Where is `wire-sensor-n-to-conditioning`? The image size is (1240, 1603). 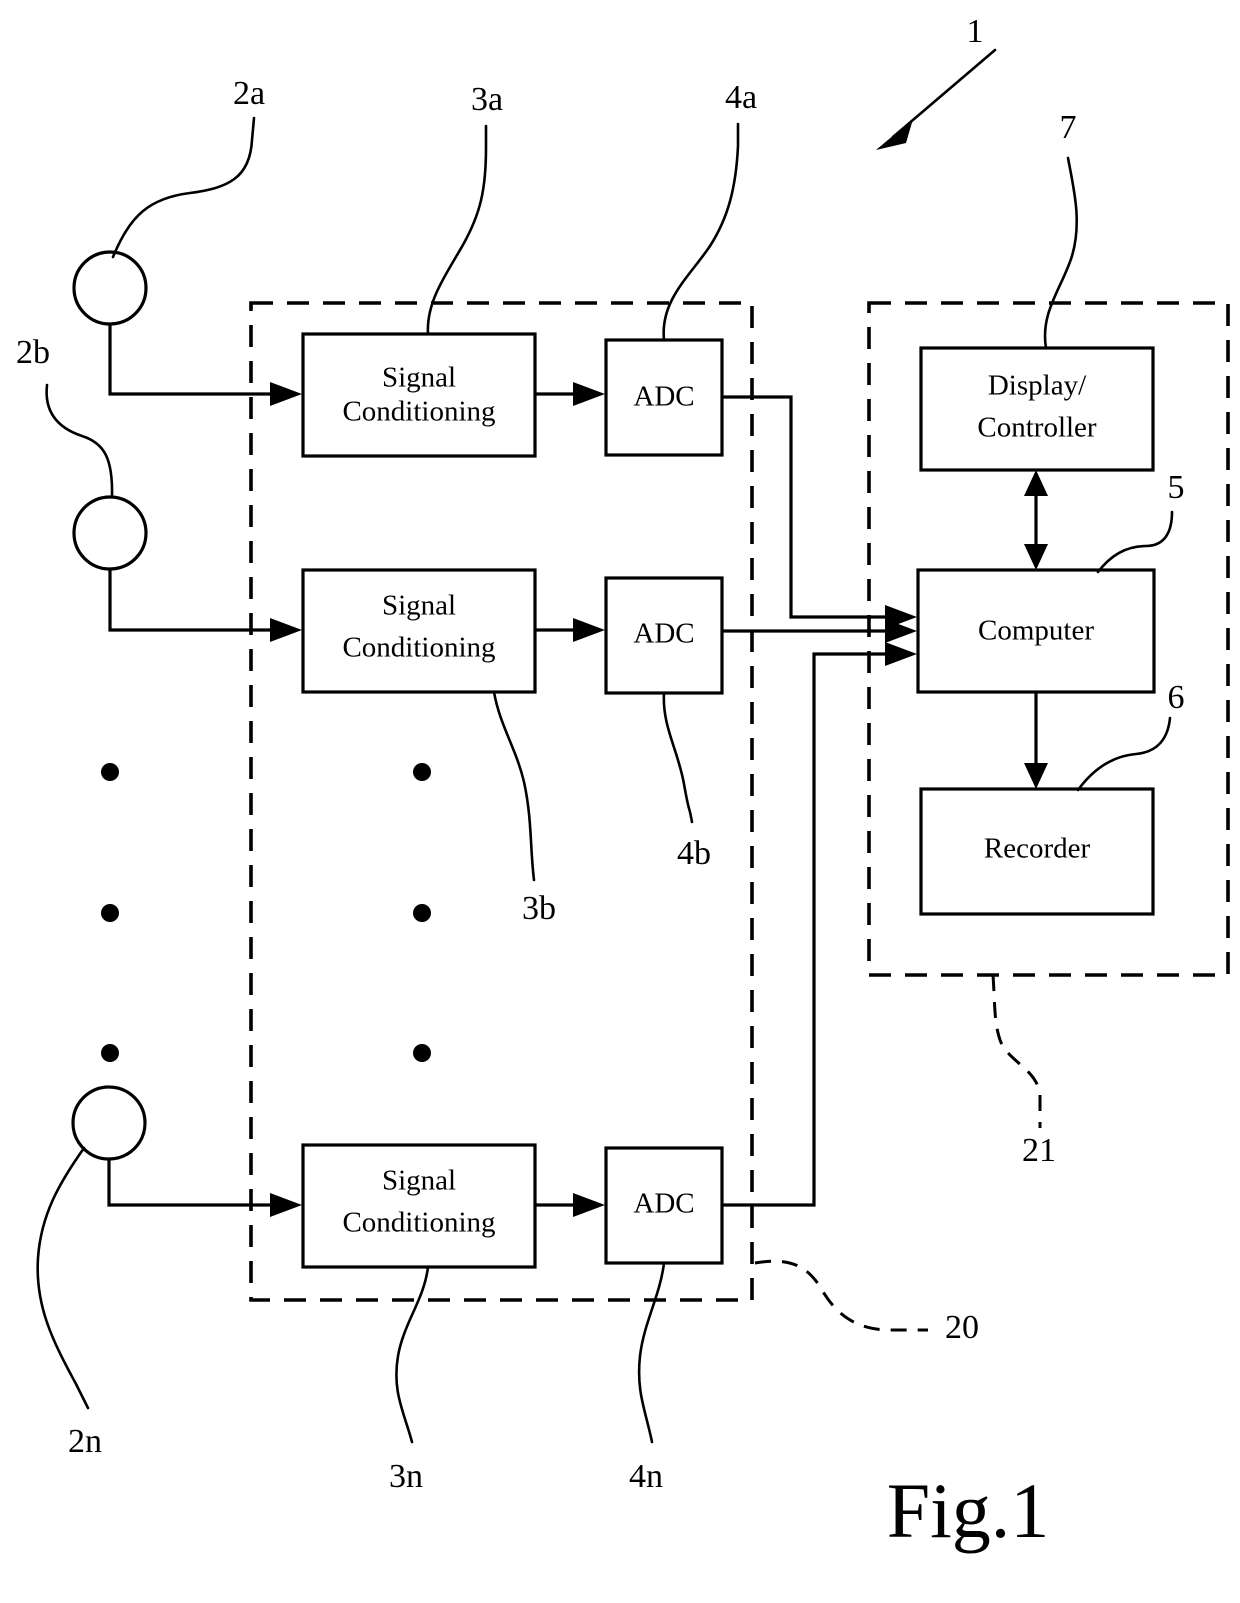 wire-sensor-n-to-conditioning is located at coordinates (188, 1183).